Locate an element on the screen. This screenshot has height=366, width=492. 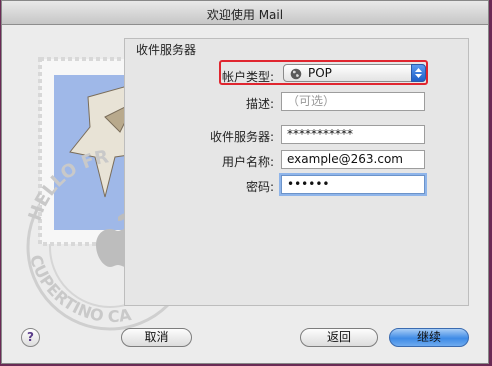
incoming-server-label: 收件服务器: is located at coordinates (241, 137).